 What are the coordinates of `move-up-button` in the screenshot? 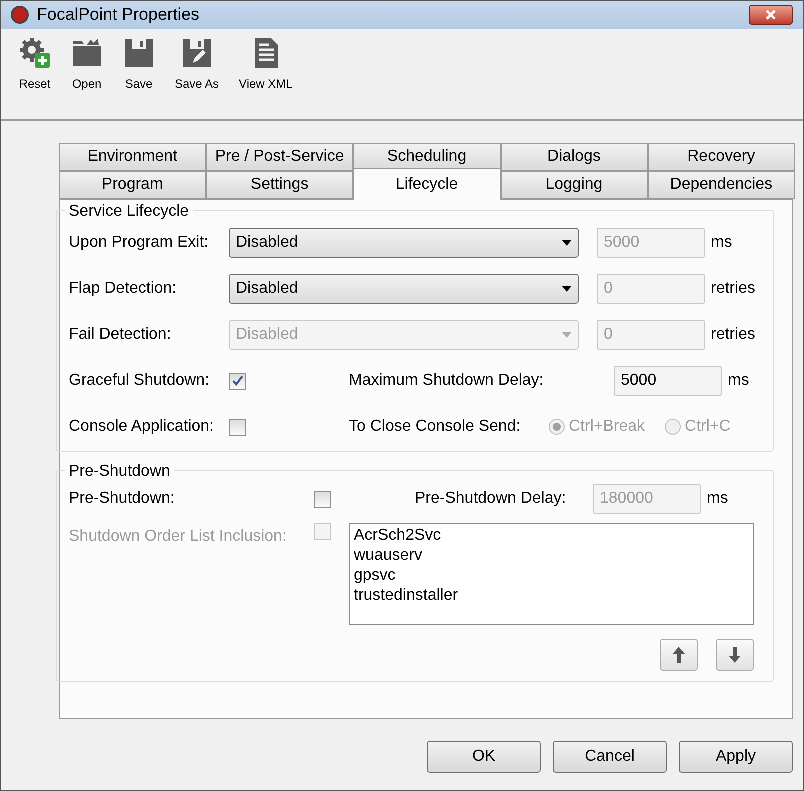 It's located at (679, 655).